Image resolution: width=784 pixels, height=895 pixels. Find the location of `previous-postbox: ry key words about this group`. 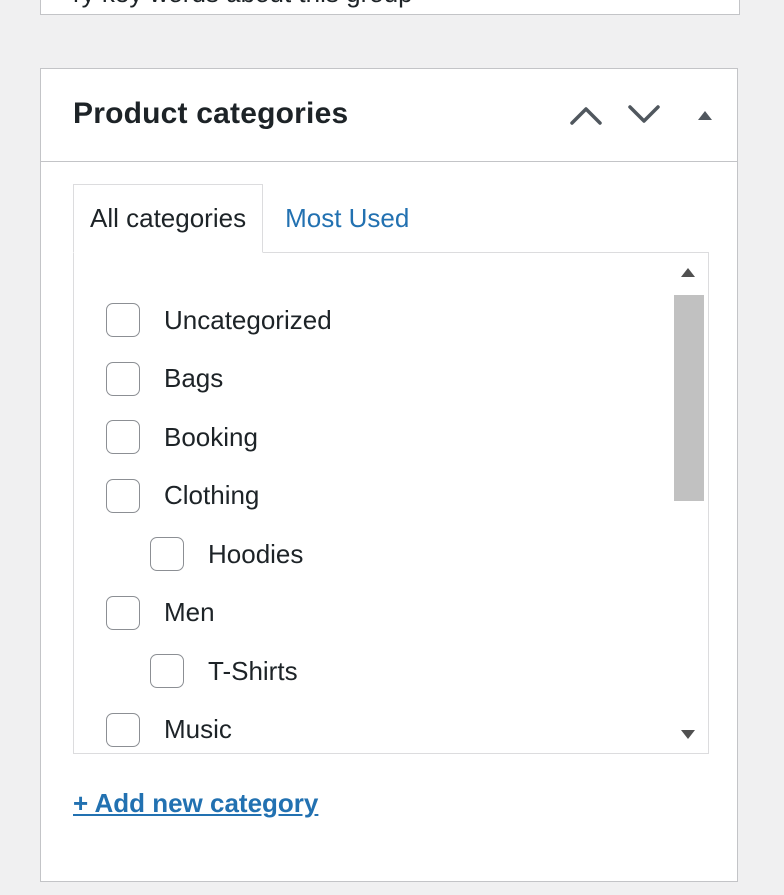

previous-postbox: ry key words about this group is located at coordinates (390, 7).